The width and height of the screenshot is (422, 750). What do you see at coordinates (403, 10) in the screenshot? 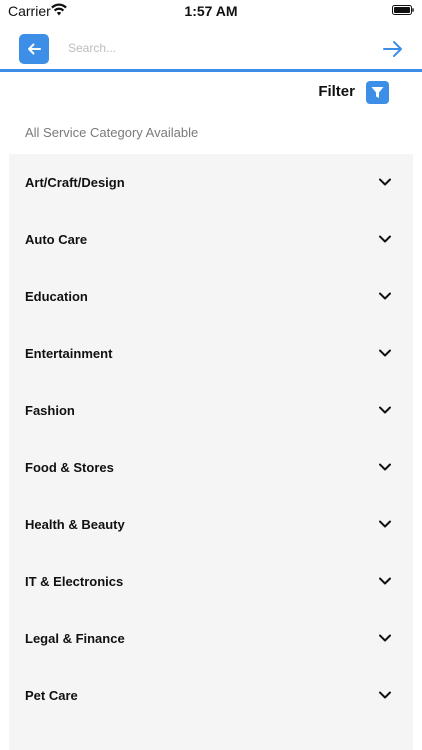
I see `battery-icon` at bounding box center [403, 10].